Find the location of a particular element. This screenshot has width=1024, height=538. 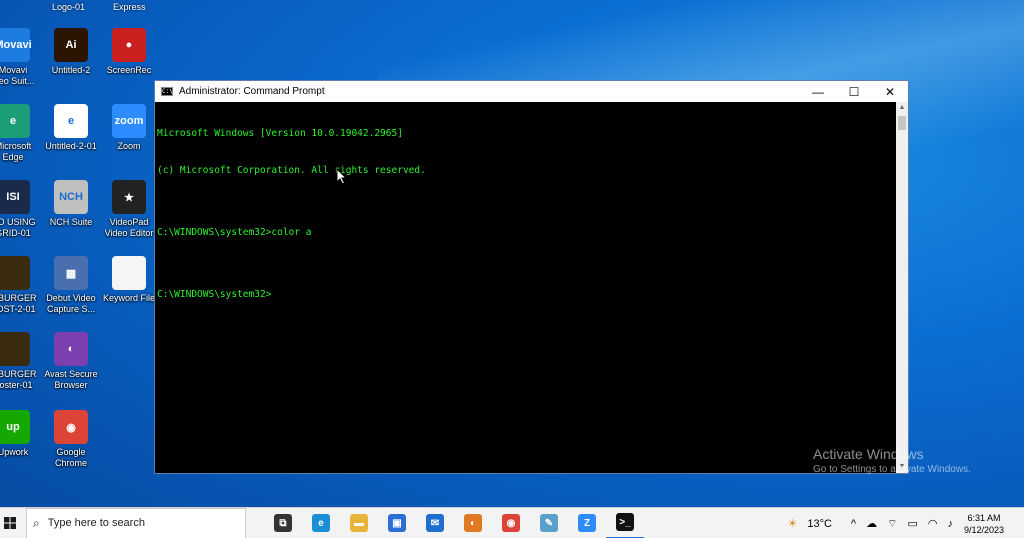

taskbar-search-box: ⌕ Type here to search is located at coordinates (136, 522).